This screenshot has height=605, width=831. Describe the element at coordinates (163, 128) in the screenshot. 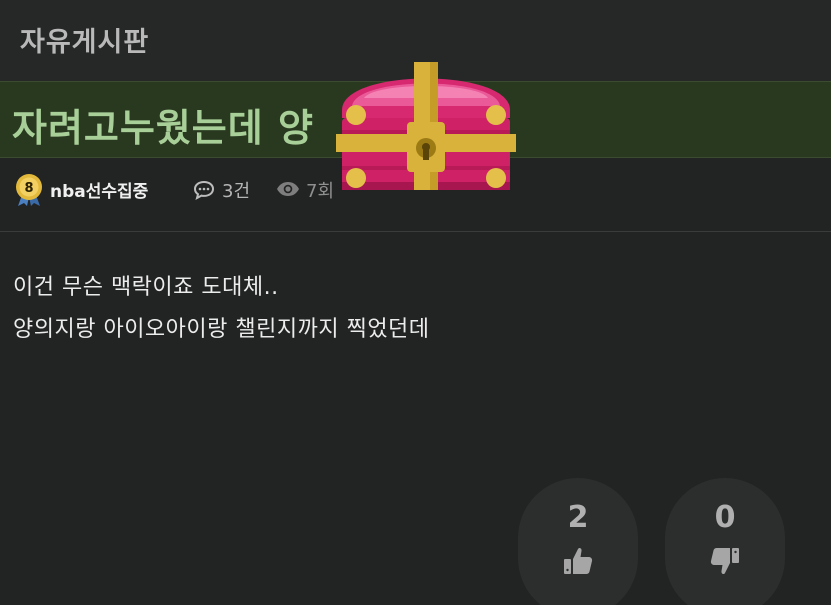

I see `post-title: 자려고누웠는데 양` at that location.